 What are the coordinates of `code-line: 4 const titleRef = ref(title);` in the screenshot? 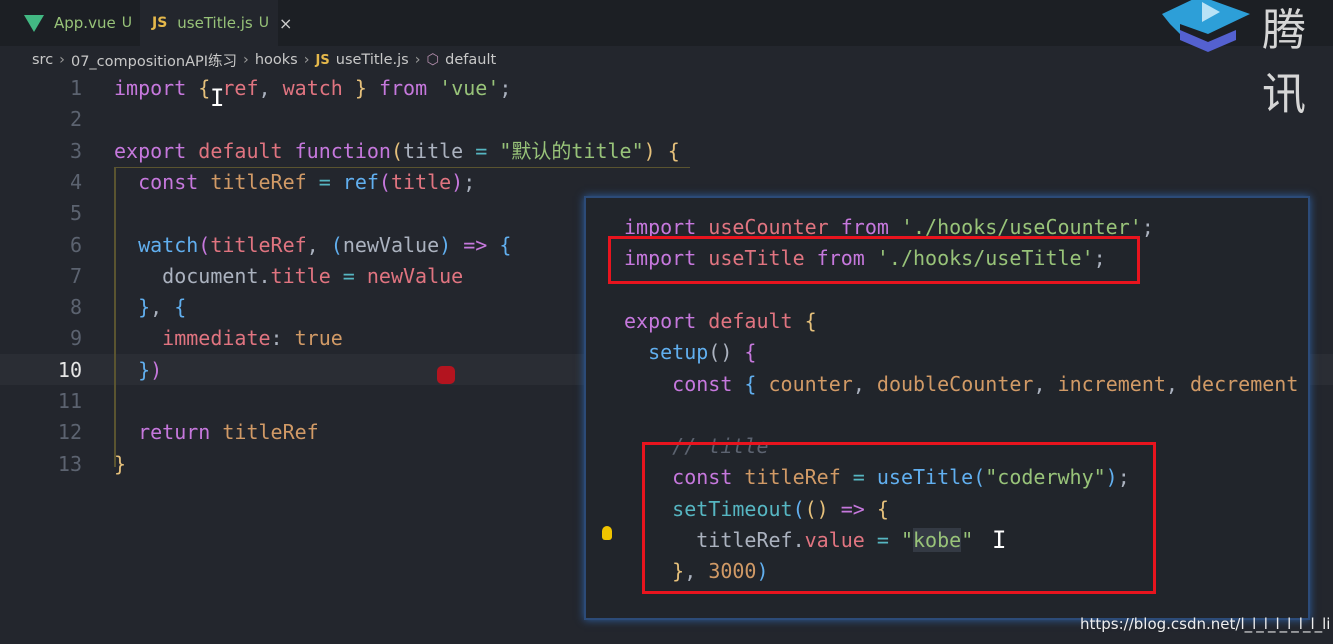 It's located at (666, 182).